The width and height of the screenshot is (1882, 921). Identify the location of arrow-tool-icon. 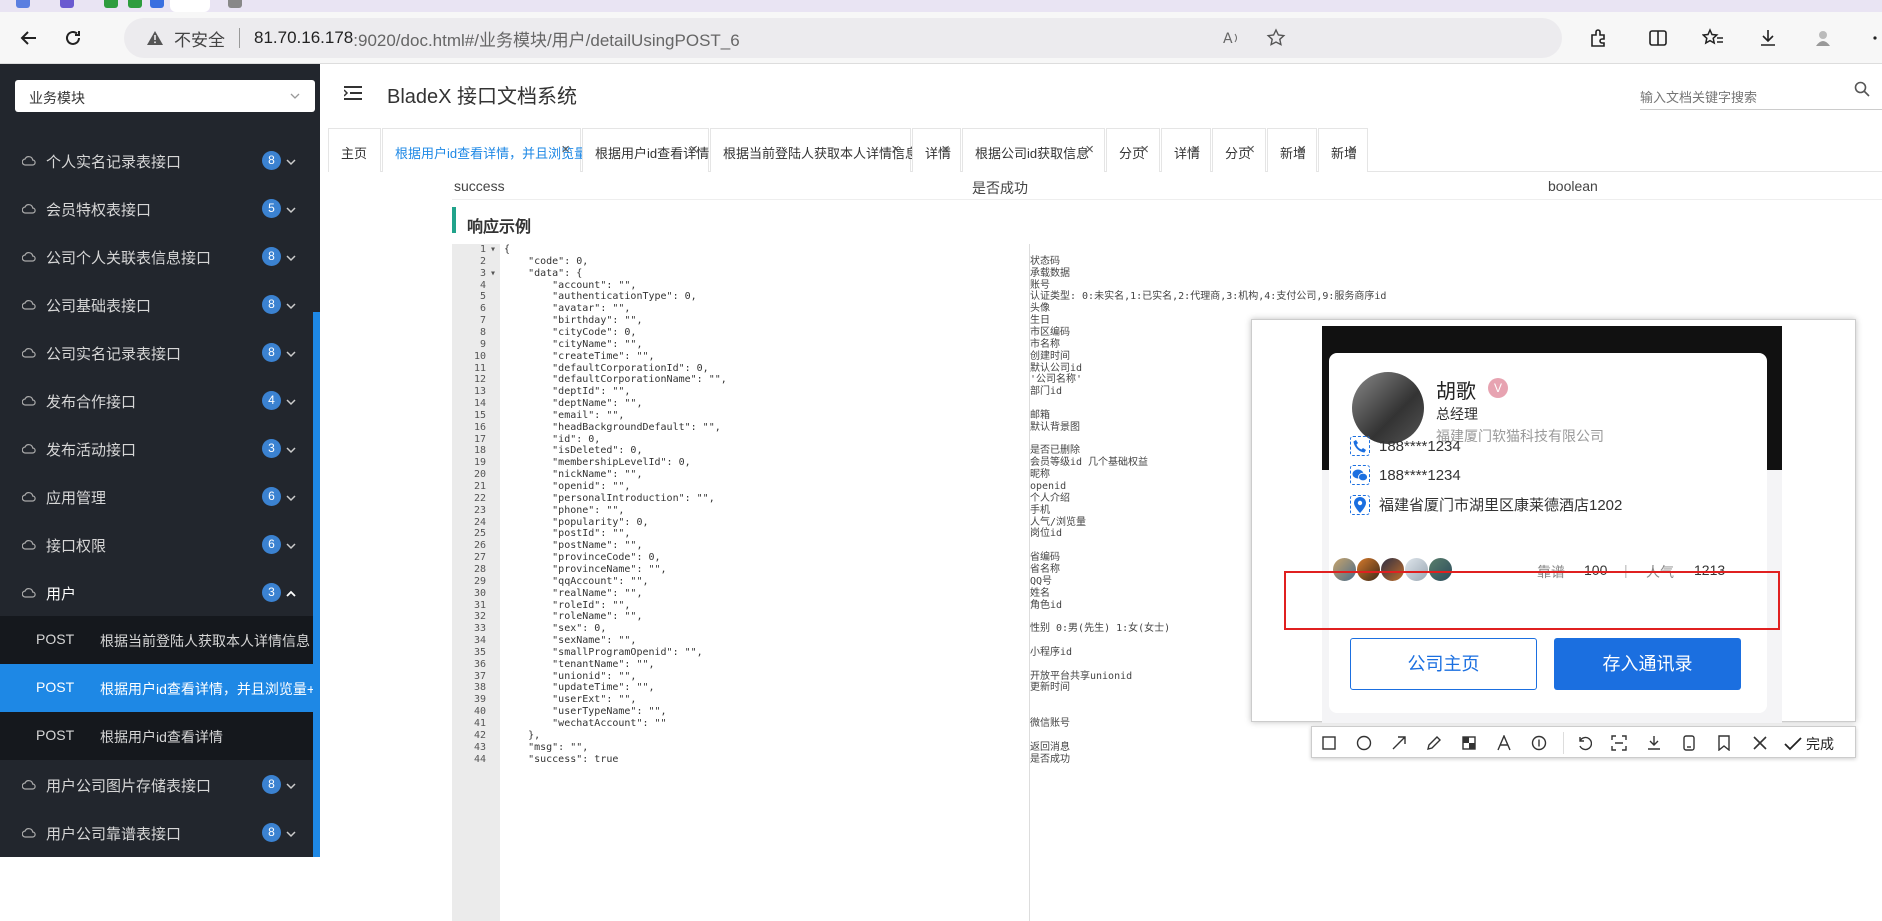
(1399, 743).